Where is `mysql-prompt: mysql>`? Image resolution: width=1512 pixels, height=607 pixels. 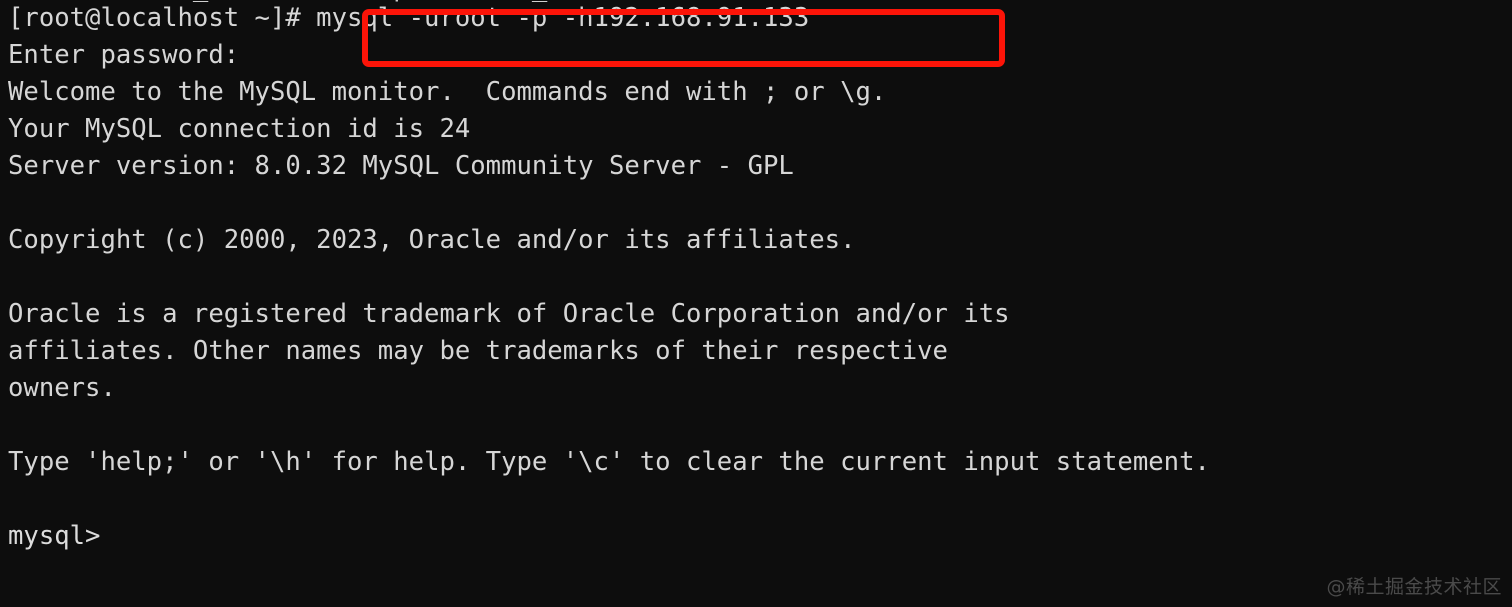
mysql-prompt: mysql> is located at coordinates (758, 536).